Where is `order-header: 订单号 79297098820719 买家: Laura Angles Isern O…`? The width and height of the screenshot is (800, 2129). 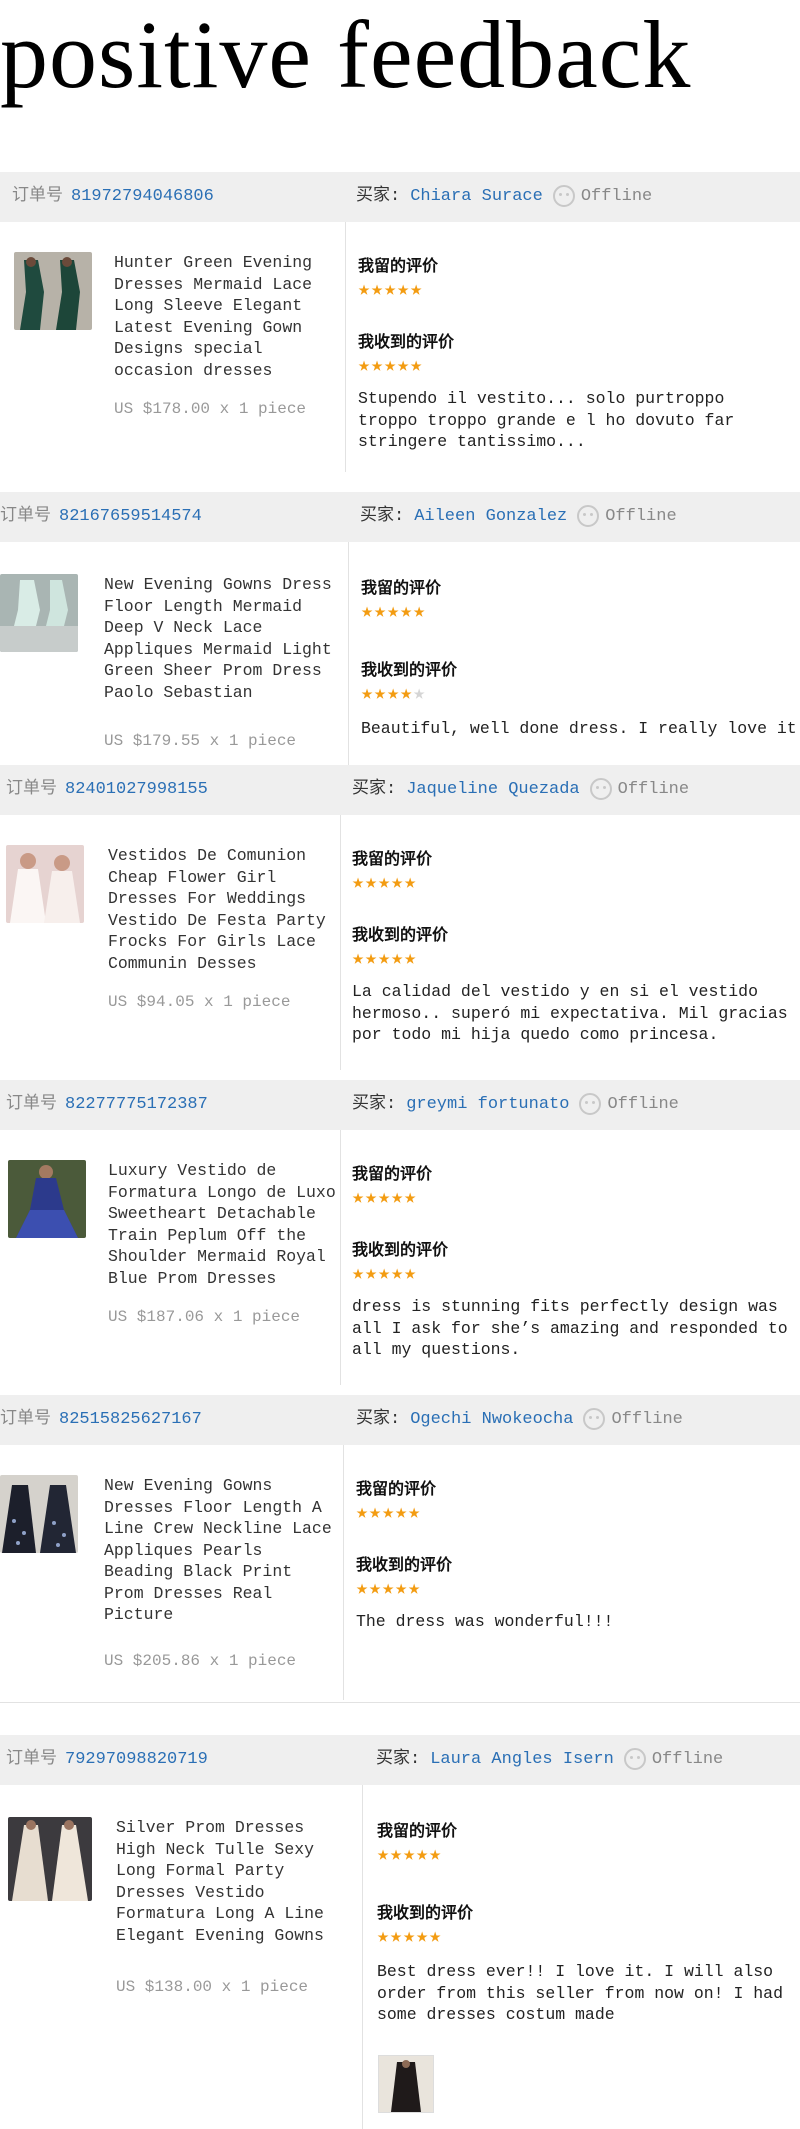 order-header: 订单号 79297098820719 买家: Laura Angles Isern O… is located at coordinates (400, 1760).